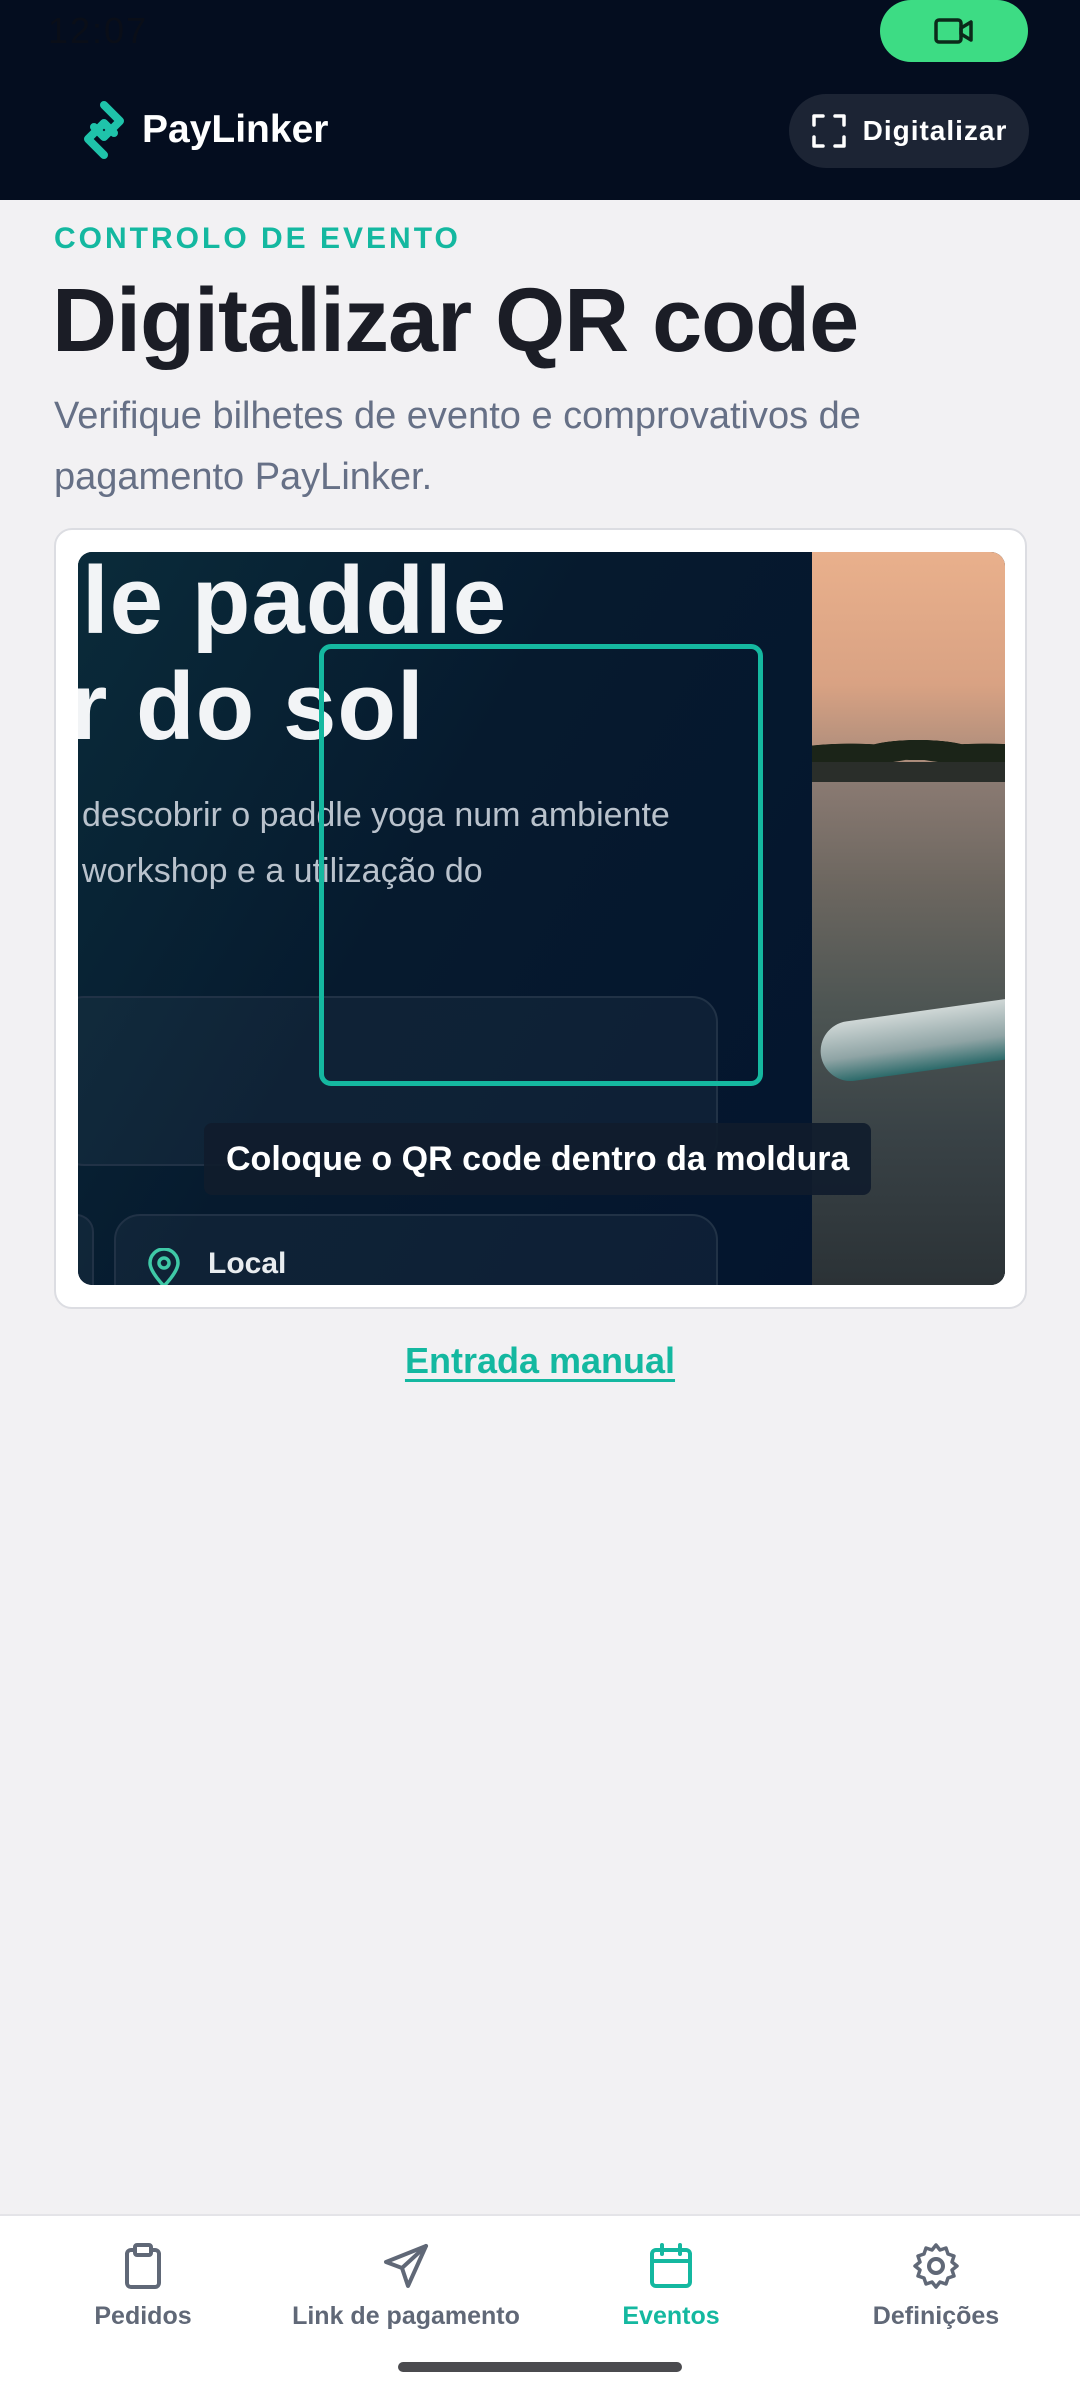 The height and width of the screenshot is (2400, 1080). I want to click on qr-target-frame, so click(541, 865).